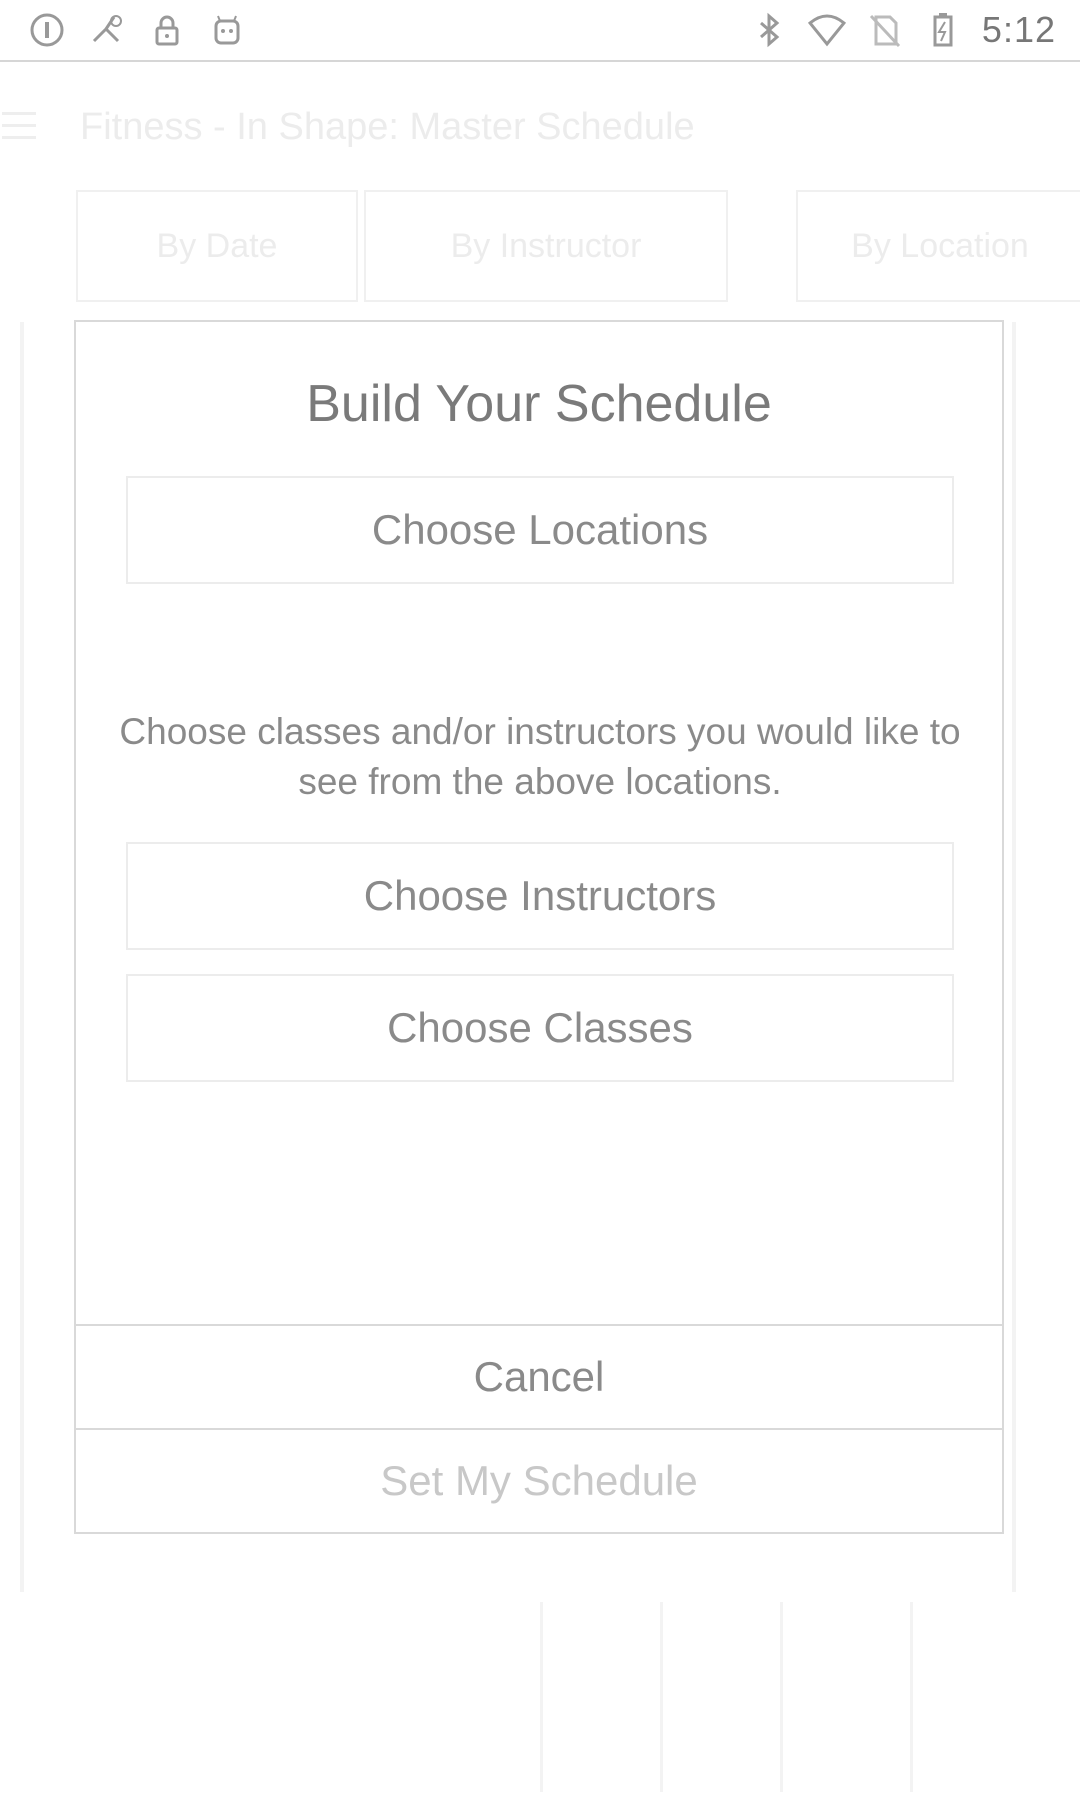 Image resolution: width=1080 pixels, height=1794 pixels. I want to click on tab-by-date: By Date, so click(217, 246).